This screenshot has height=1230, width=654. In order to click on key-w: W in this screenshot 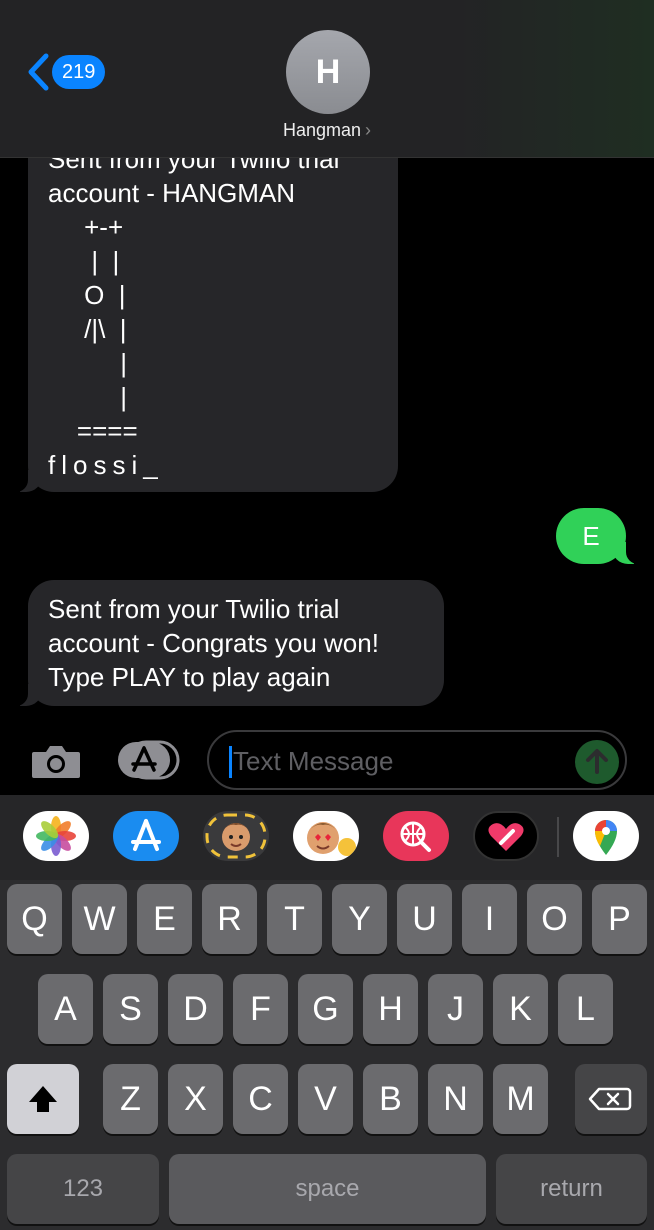, I will do `click(99, 919)`.